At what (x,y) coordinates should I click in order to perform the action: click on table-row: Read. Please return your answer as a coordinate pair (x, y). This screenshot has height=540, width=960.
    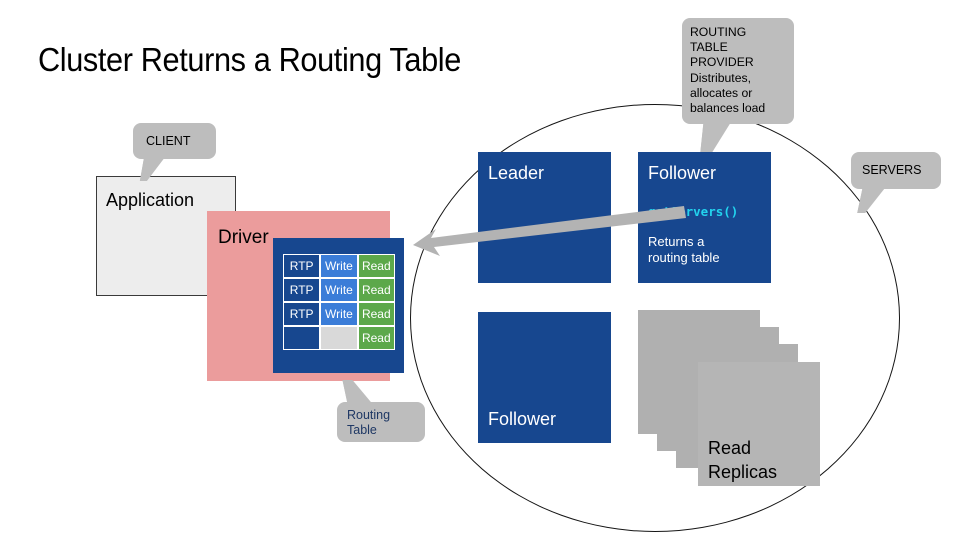
    Looking at the image, I should click on (339, 338).